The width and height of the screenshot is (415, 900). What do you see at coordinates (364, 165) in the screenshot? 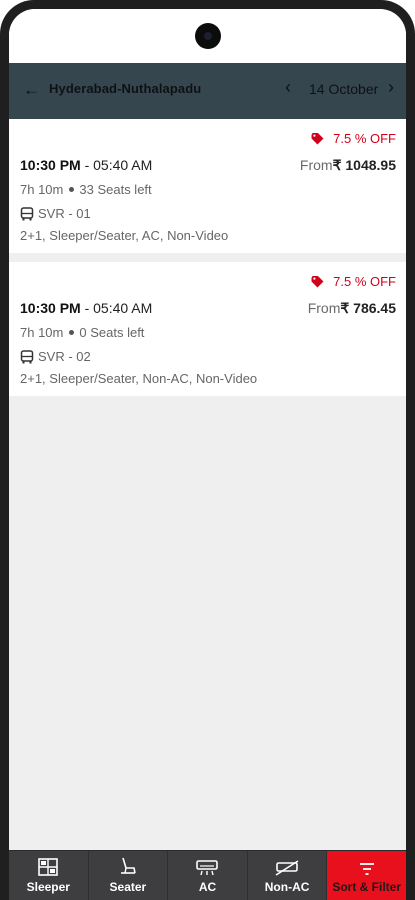
I see `fare-amount: ₹ 1048.95` at bounding box center [364, 165].